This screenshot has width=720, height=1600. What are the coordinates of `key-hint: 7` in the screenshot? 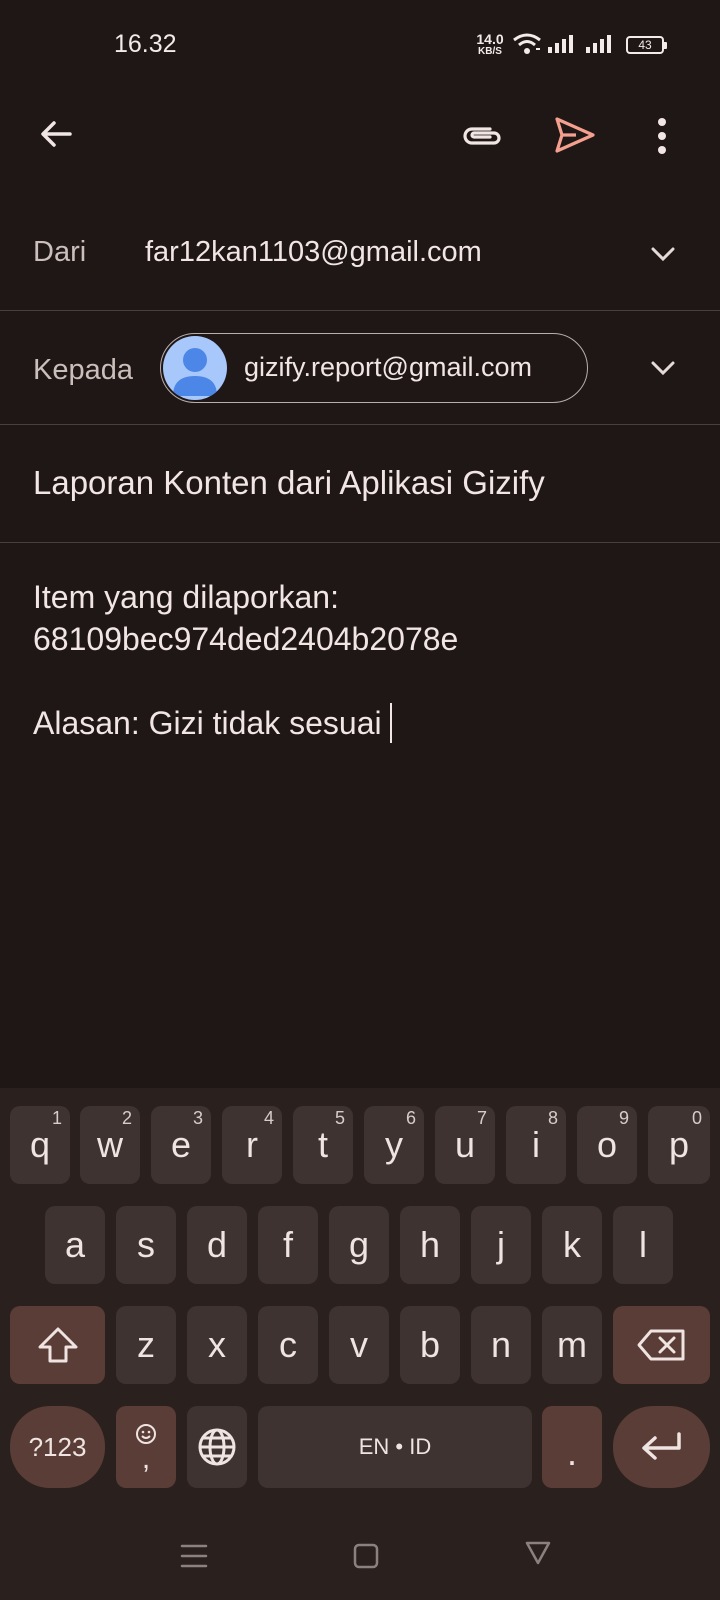 It's located at (481, 1118).